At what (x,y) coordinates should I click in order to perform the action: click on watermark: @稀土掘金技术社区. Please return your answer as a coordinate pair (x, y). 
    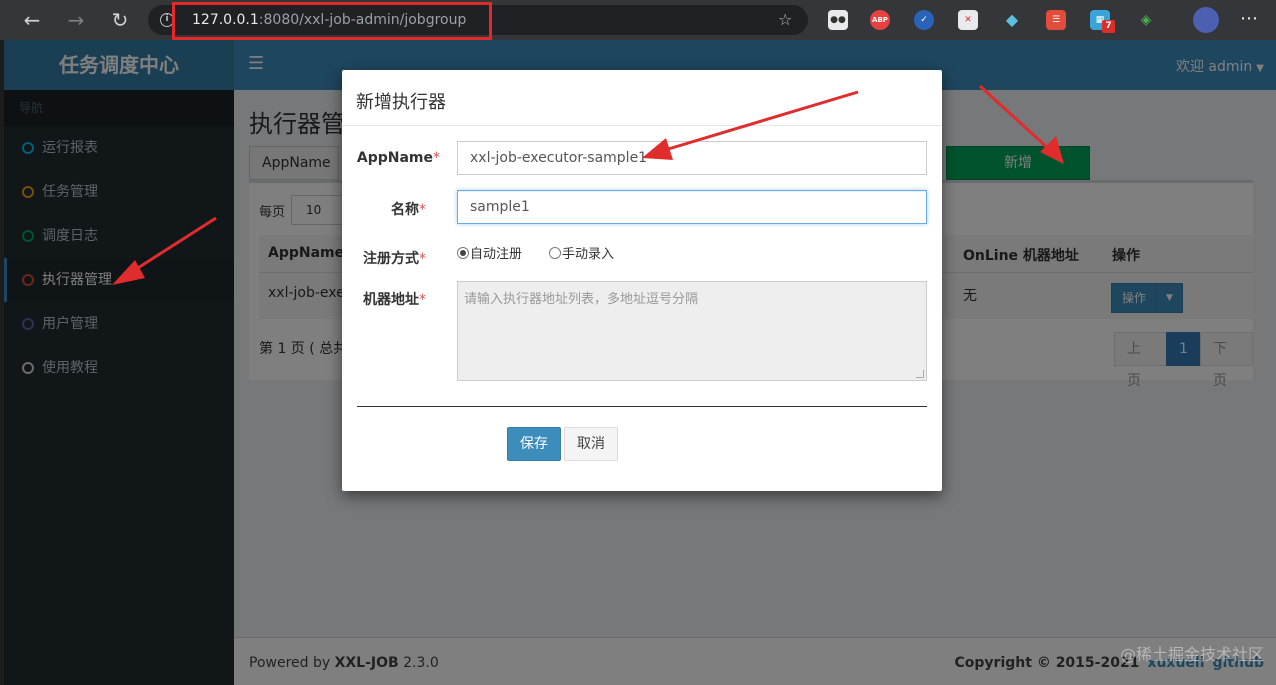
    Looking at the image, I should click on (1191, 654).